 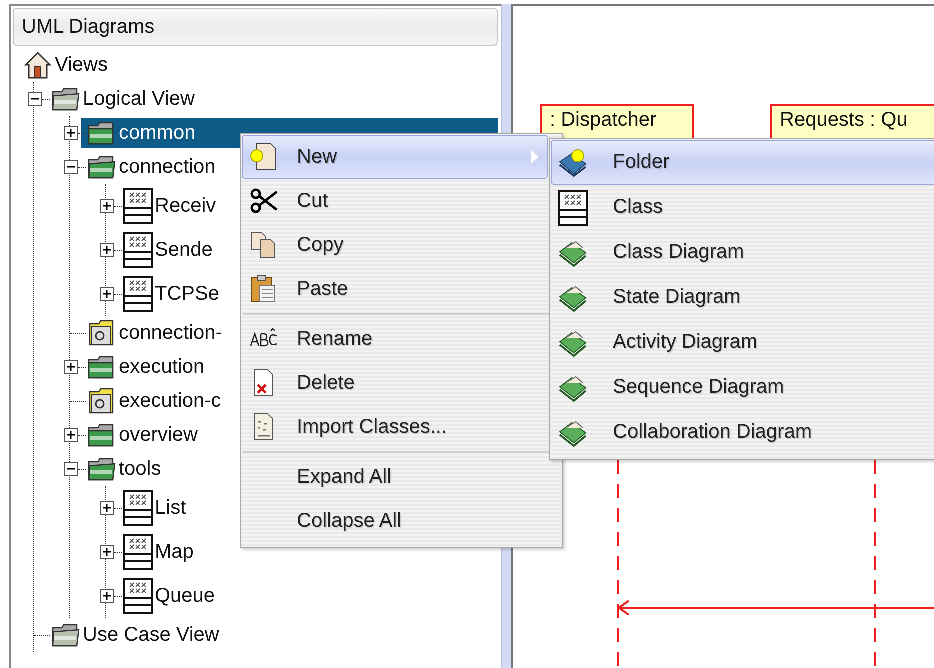 What do you see at coordinates (395, 245) in the screenshot?
I see `menu-item: Copy` at bounding box center [395, 245].